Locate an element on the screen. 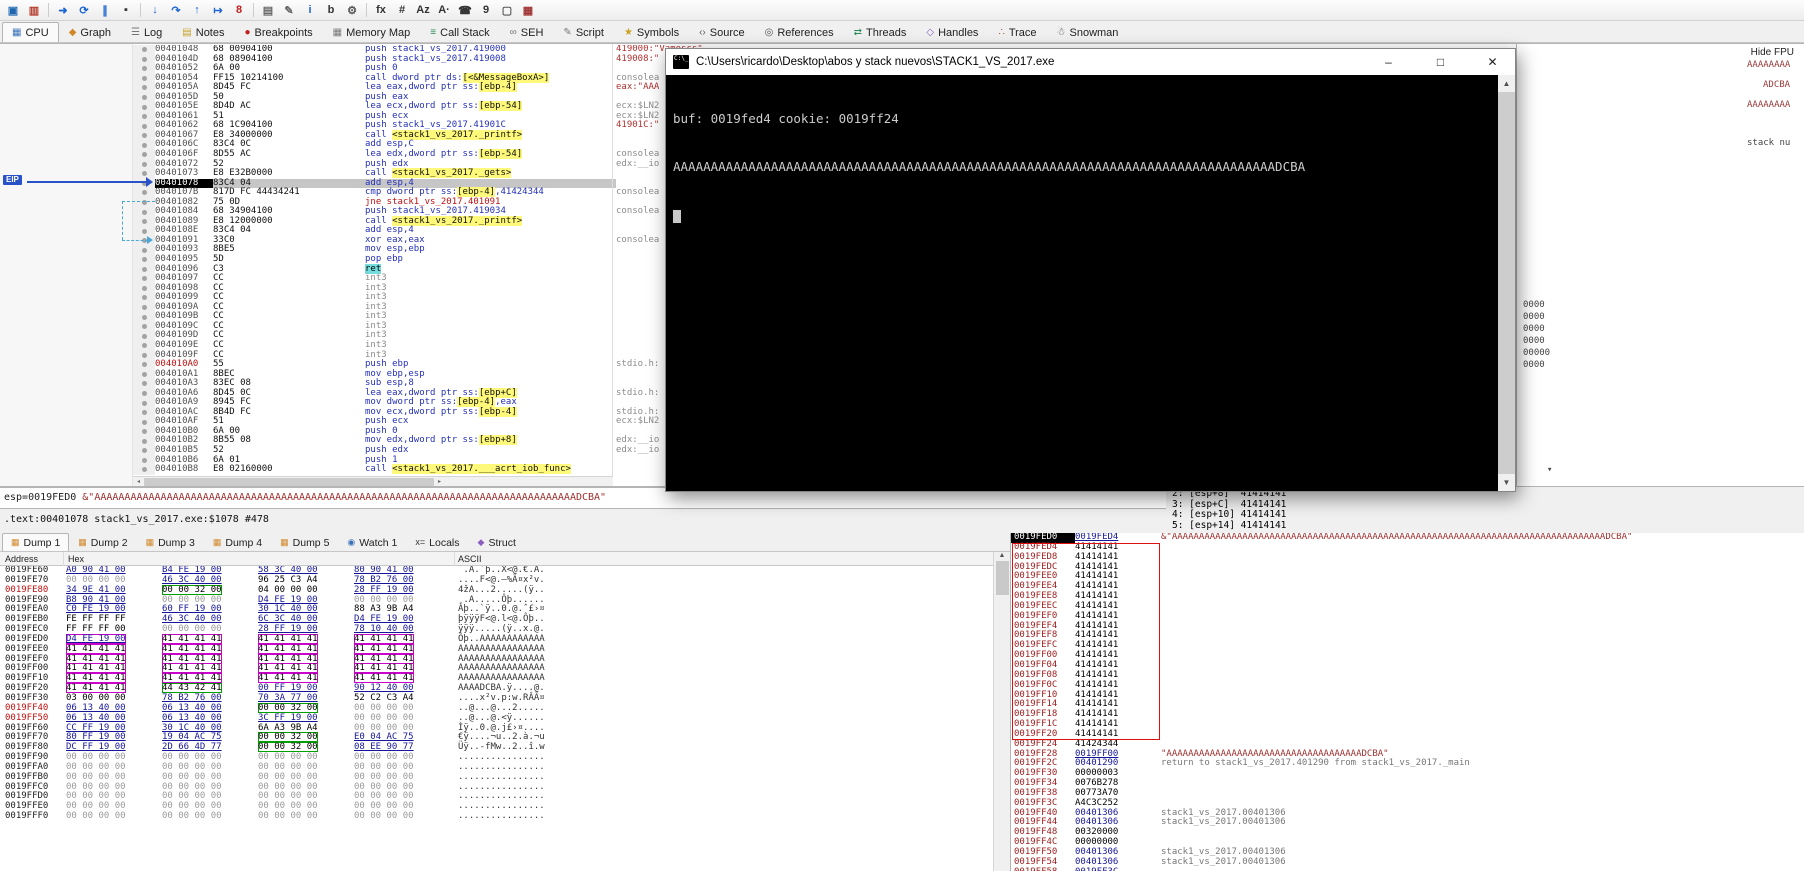 This screenshot has height=871, width=1804. dump-scrollbar: ▲ is located at coordinates (1001, 711).